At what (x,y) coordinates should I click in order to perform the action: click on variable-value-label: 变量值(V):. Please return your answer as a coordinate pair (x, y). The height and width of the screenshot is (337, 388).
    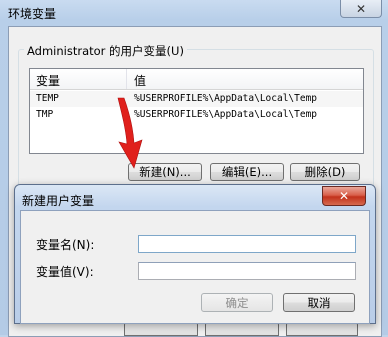
    Looking at the image, I should click on (65, 272).